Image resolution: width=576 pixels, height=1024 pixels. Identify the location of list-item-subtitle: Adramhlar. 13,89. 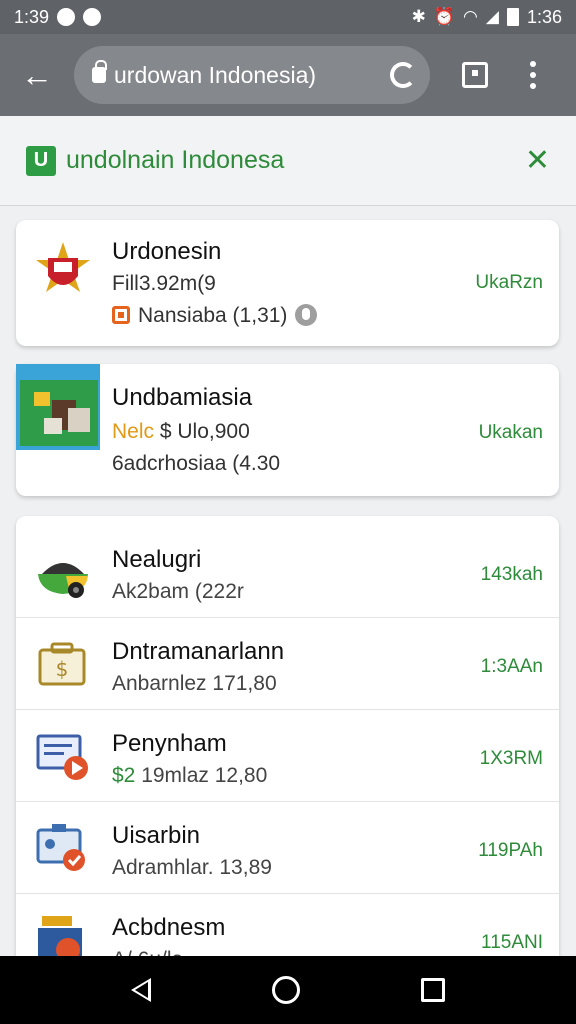
(192, 867).